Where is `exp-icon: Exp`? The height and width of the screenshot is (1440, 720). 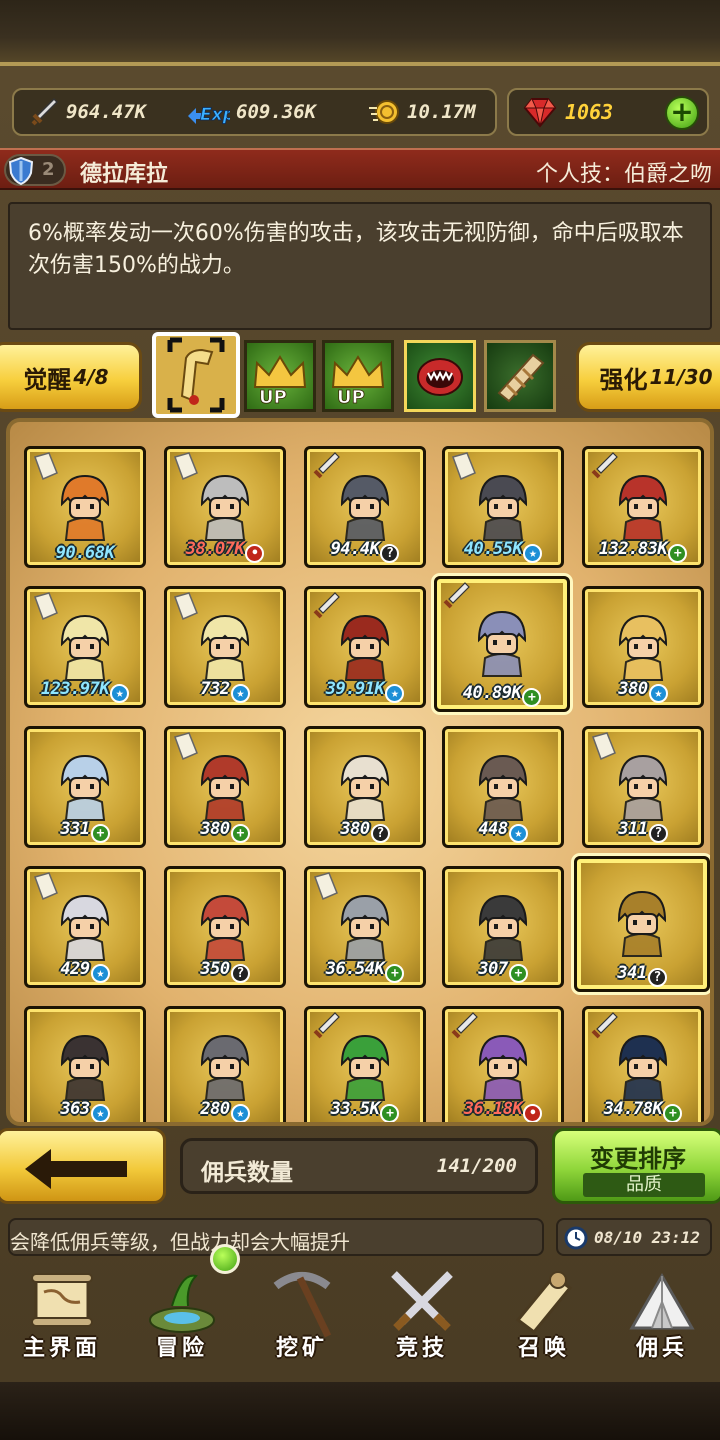
exp-icon: Exp is located at coordinates (209, 115).